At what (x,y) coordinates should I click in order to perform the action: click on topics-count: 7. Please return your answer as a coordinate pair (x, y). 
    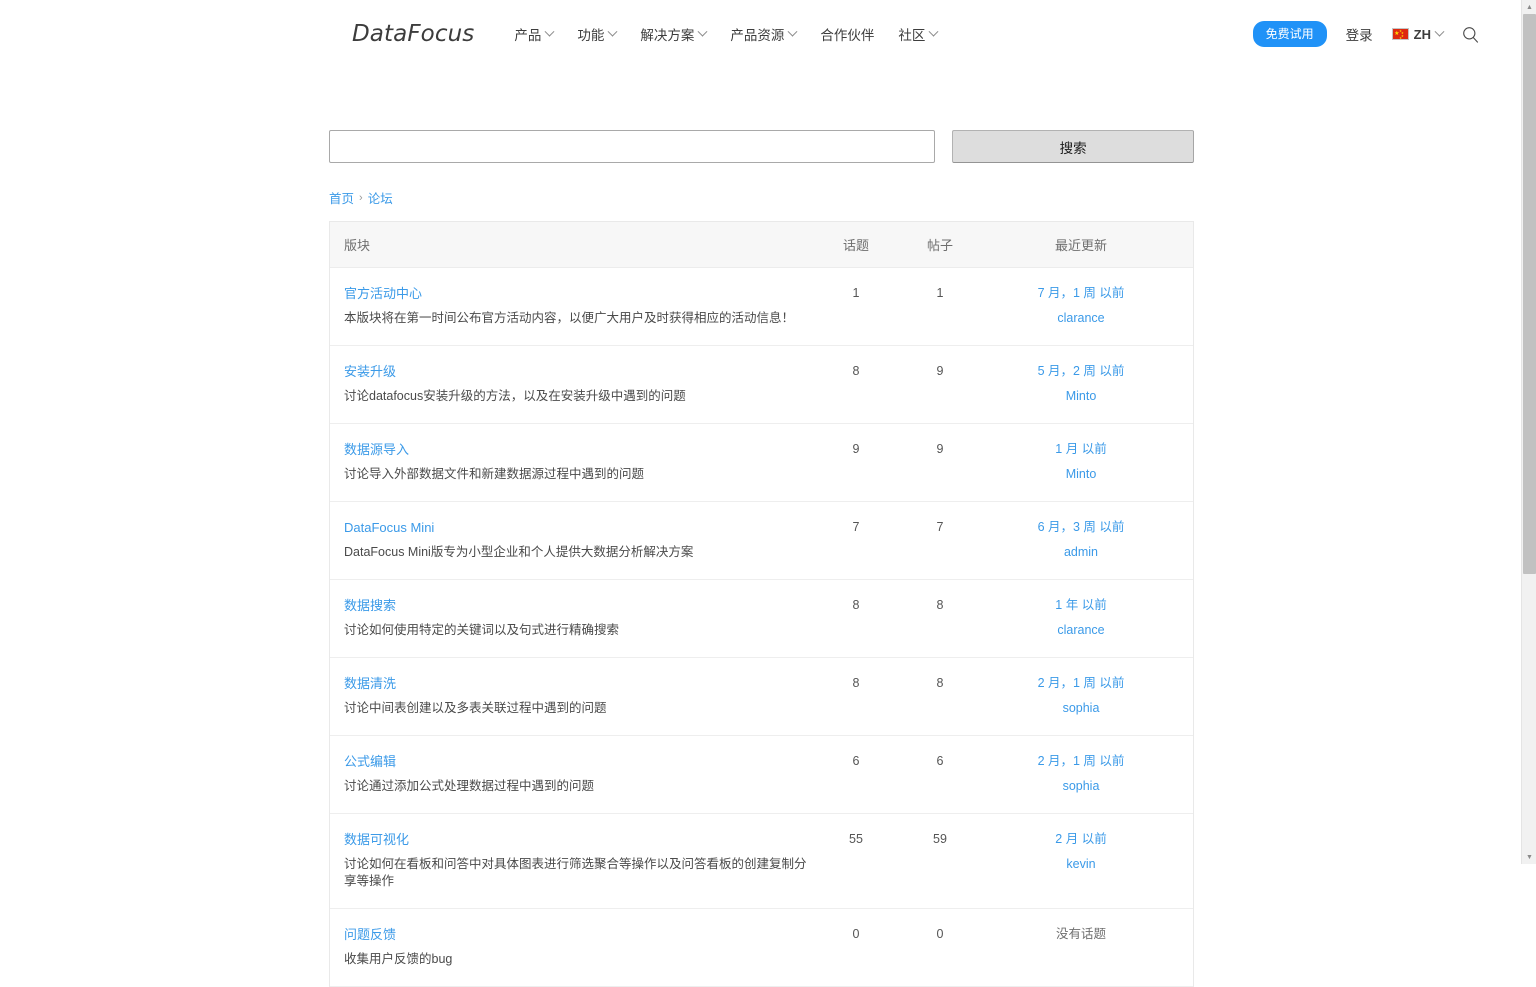
    Looking at the image, I should click on (856, 527).